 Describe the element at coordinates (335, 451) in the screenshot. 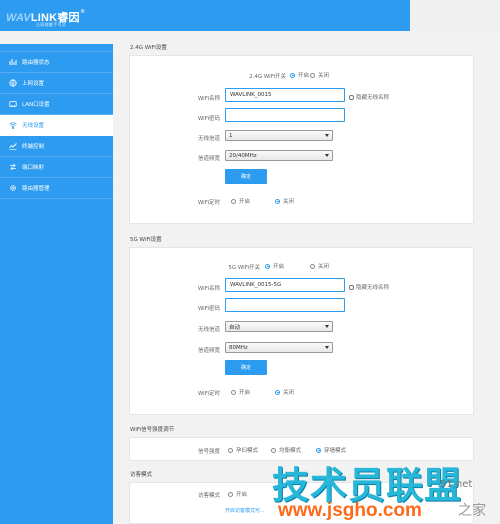

I see `radio-label: 穿墙模式` at that location.